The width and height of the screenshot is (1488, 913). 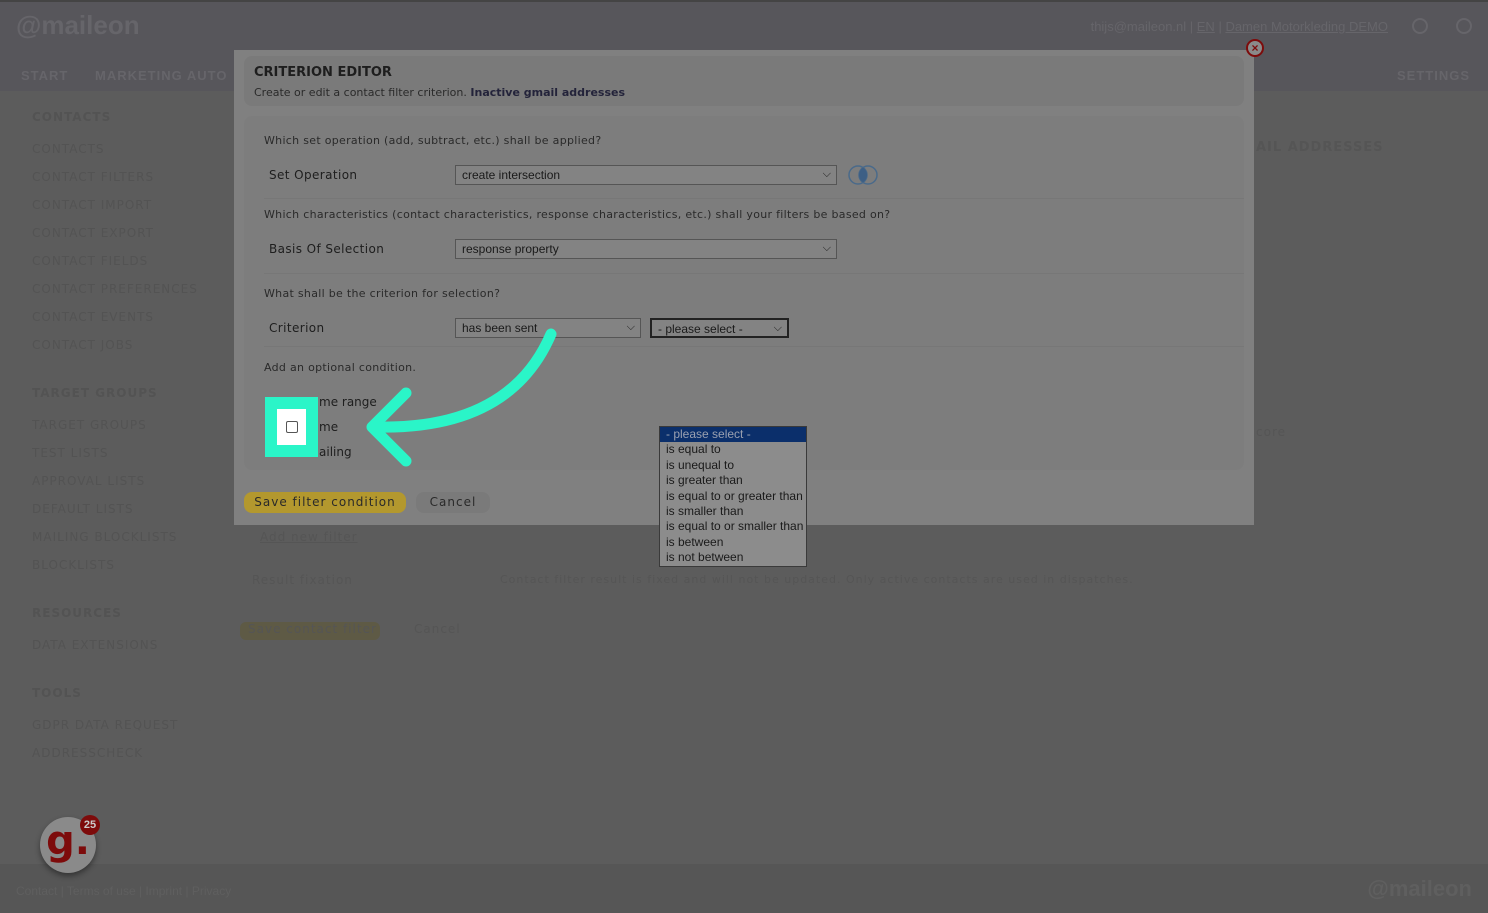 I want to click on user-email: thijs@maileon.nl, so click(x=1138, y=26).